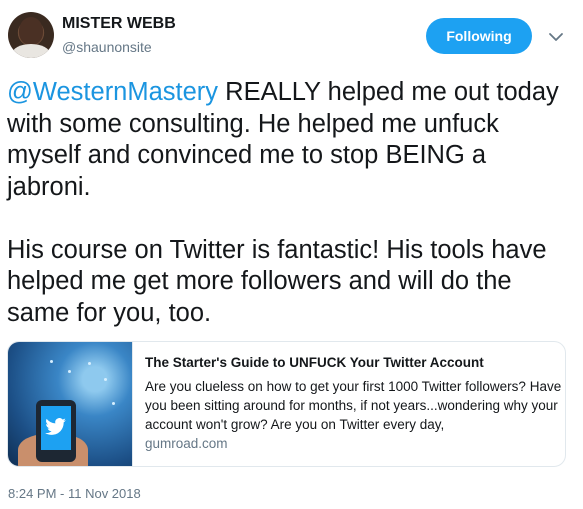  Describe the element at coordinates (31, 51) in the screenshot. I see `avatar-shirt` at that location.